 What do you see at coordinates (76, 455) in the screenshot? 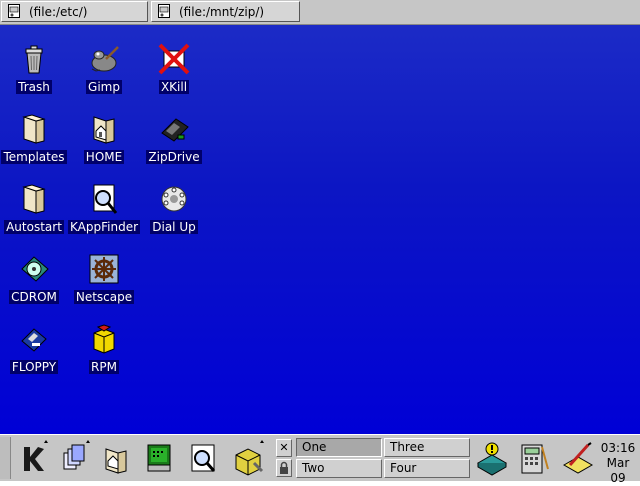
I see `window-list-icon` at bounding box center [76, 455].